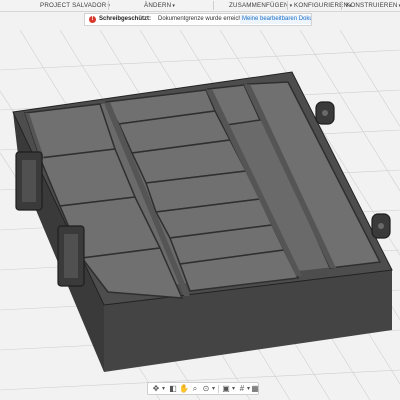 The image size is (400, 400). I want to click on menu-construct: KONSTRUIEREN▾, so click(373, 5).